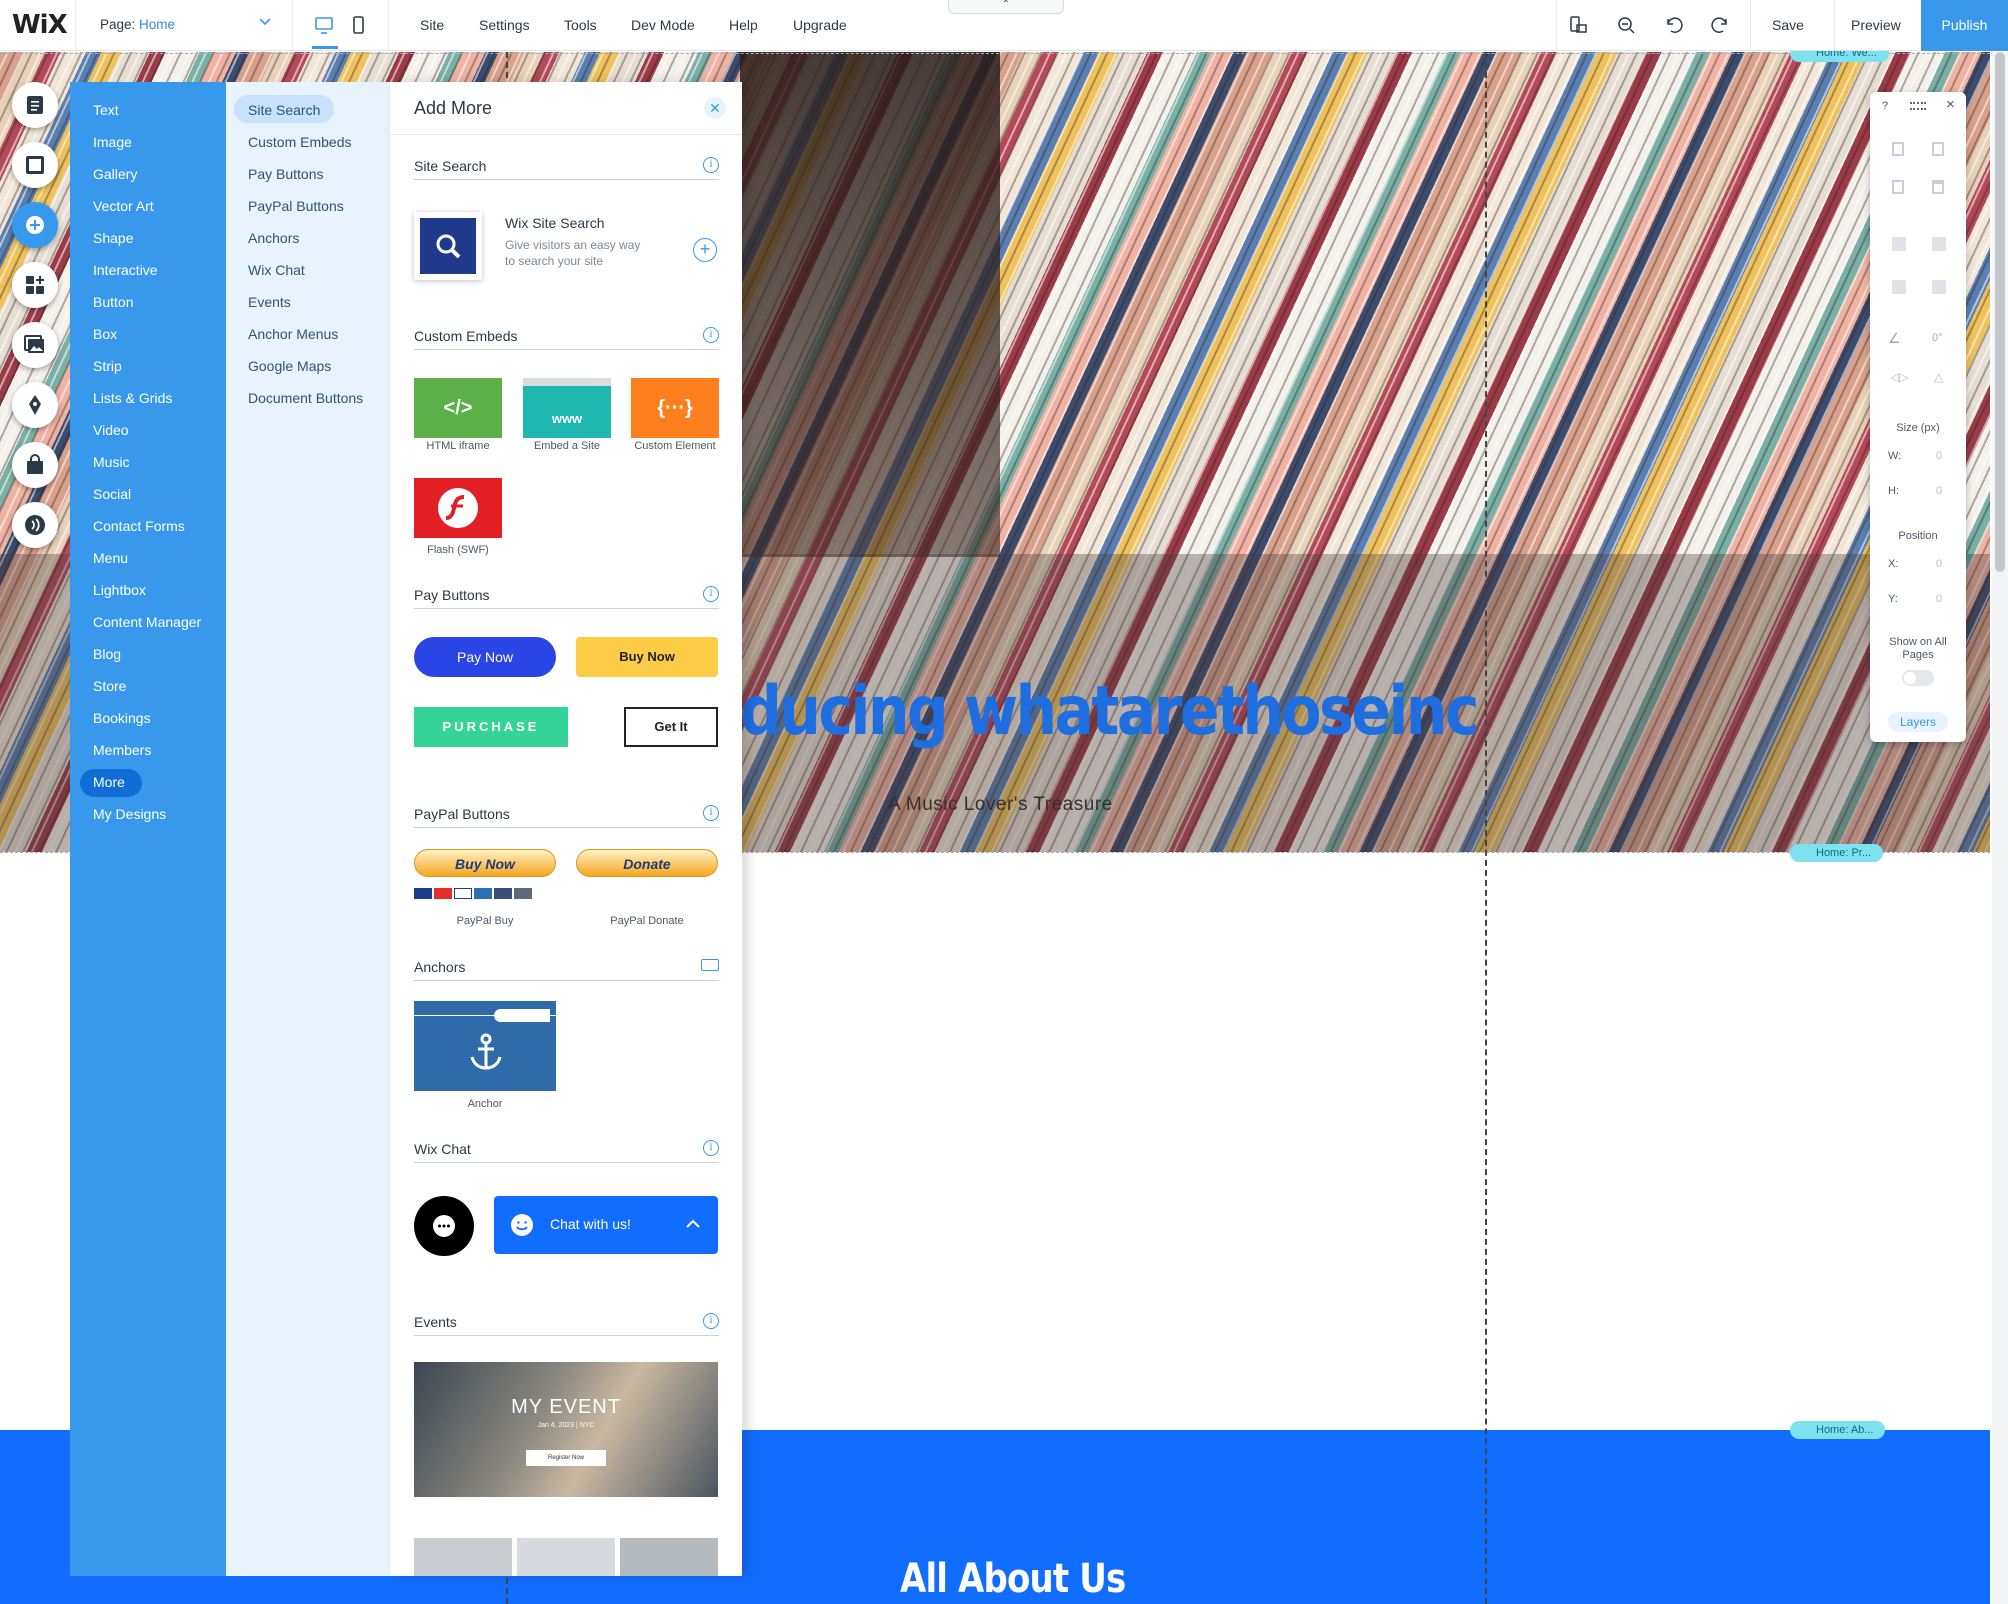  Describe the element at coordinates (147, 622) in the screenshot. I see `category-content-manager: Content Manager` at that location.